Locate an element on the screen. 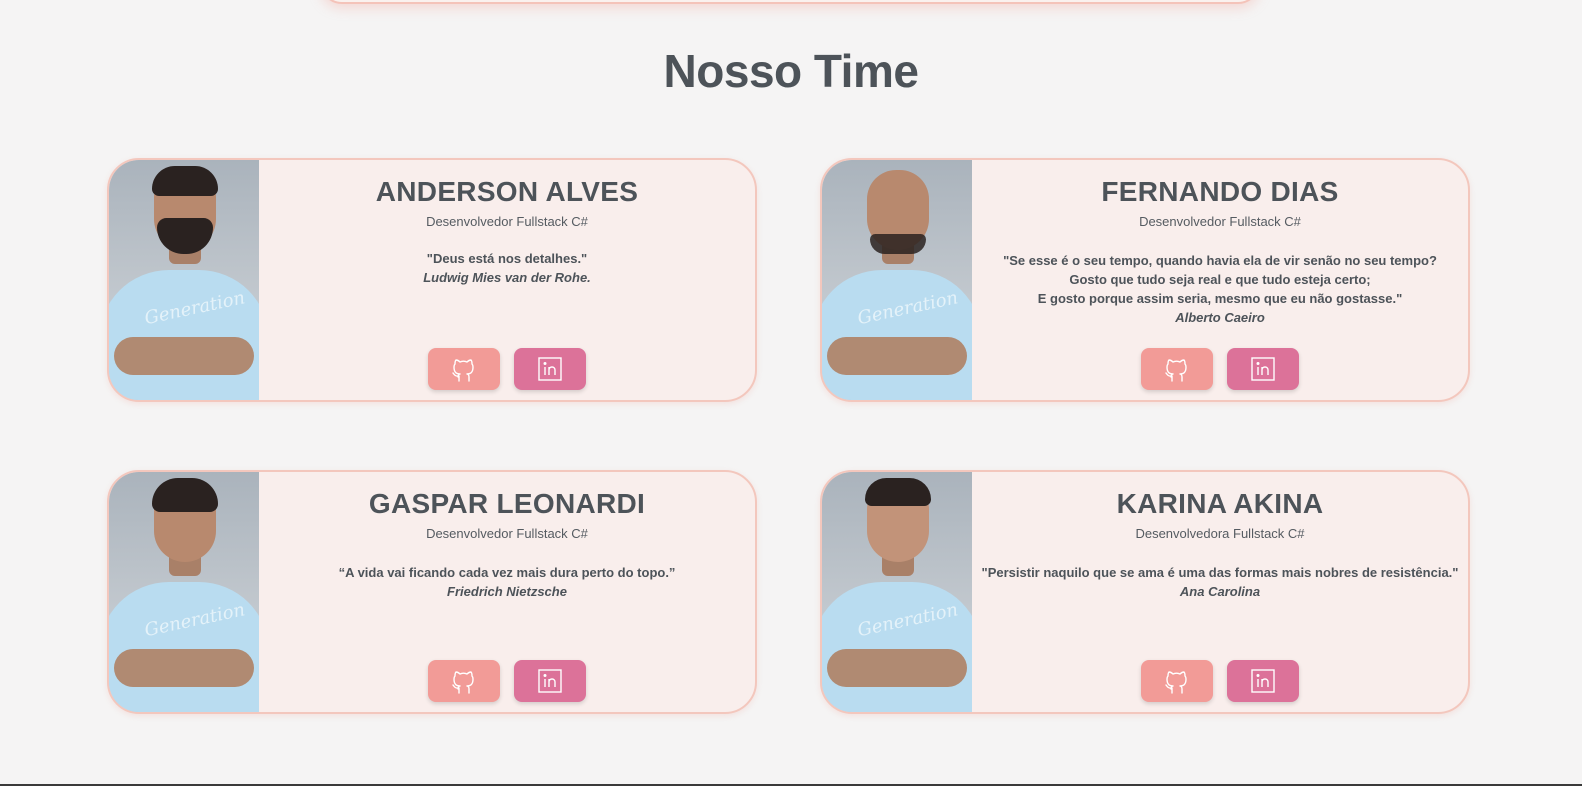  member-name: GASPAR LEONARDI is located at coordinates (507, 503).